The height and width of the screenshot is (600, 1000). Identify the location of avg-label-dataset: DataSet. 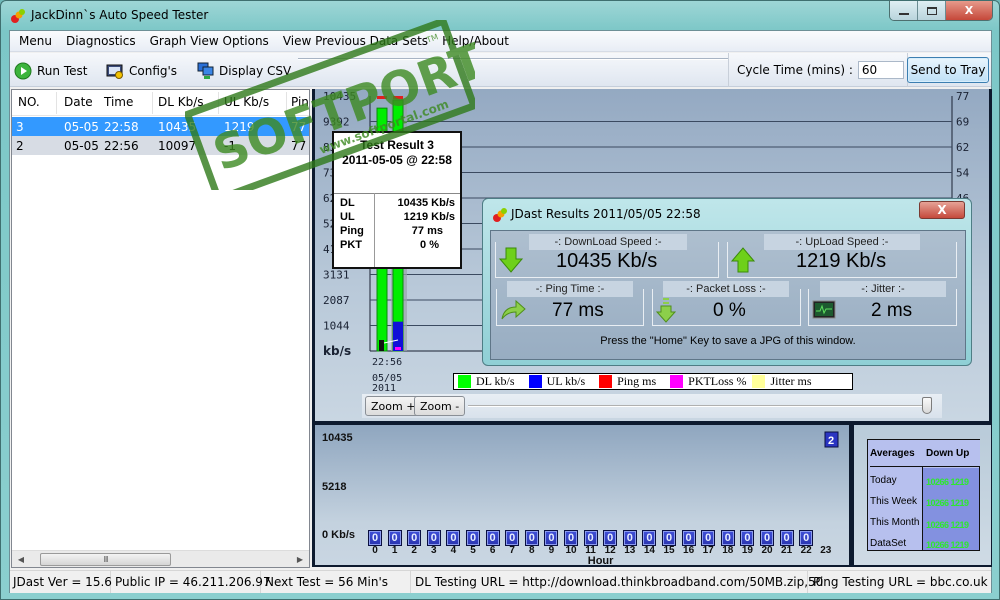
(888, 543).